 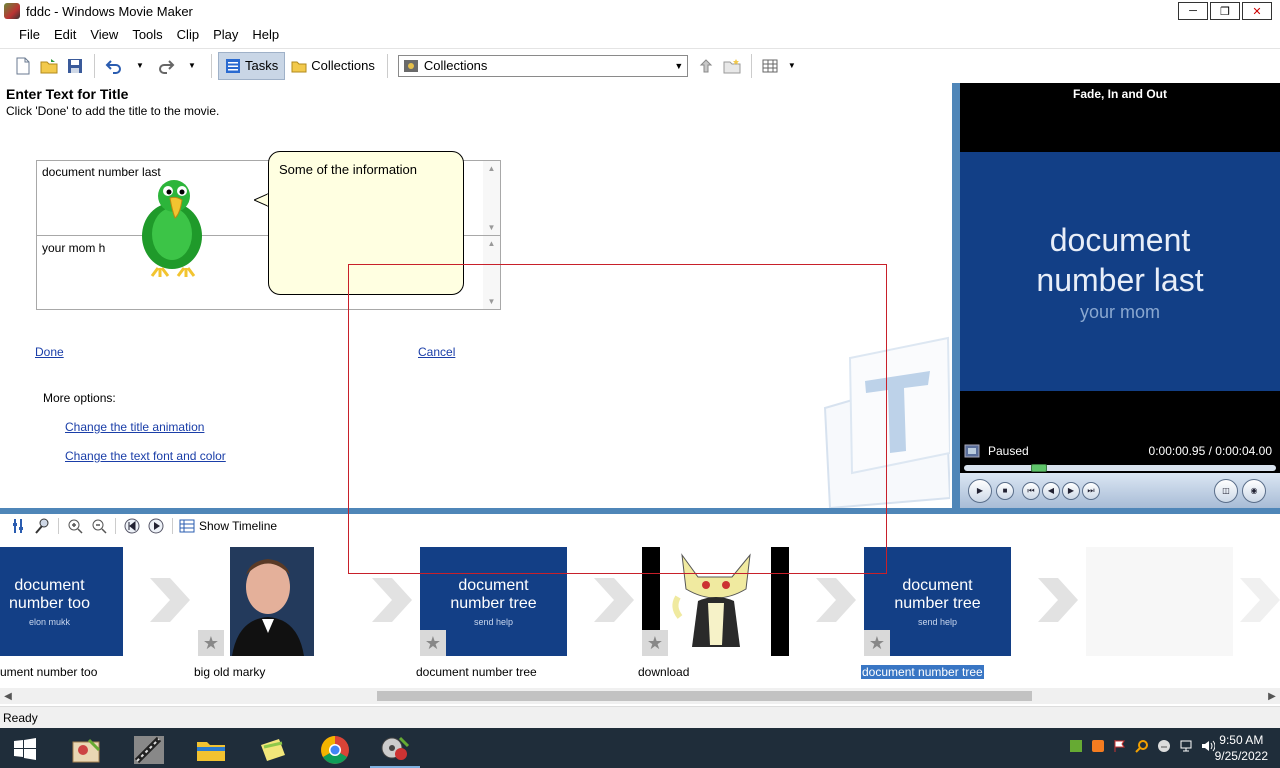 I want to click on chevron-down-icon: ▼, so click(x=192, y=65).